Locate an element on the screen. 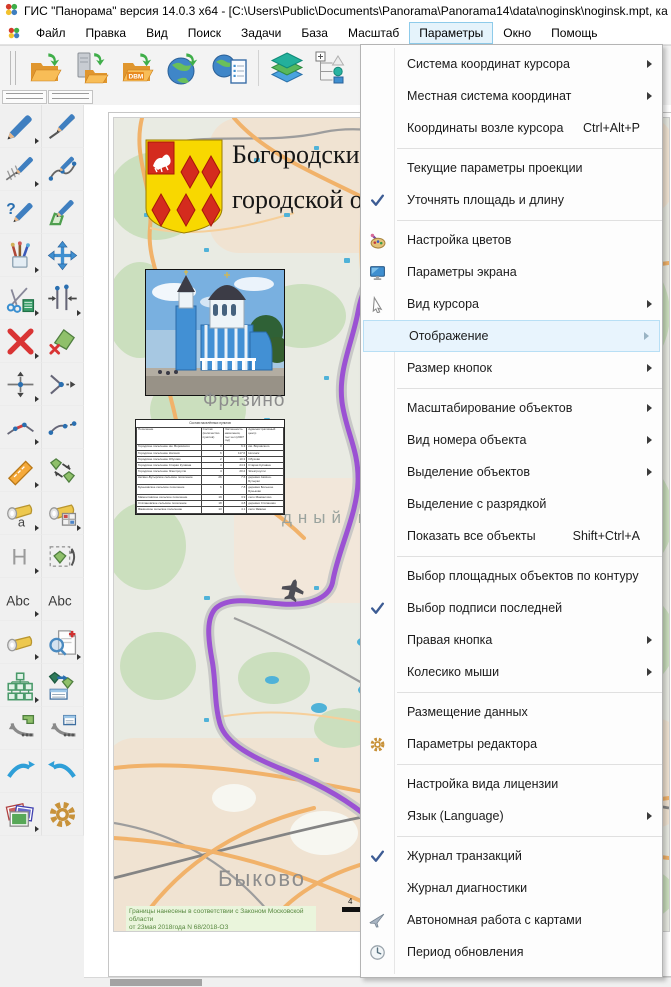  menu-scale: Масштаб is located at coordinates (373, 33).